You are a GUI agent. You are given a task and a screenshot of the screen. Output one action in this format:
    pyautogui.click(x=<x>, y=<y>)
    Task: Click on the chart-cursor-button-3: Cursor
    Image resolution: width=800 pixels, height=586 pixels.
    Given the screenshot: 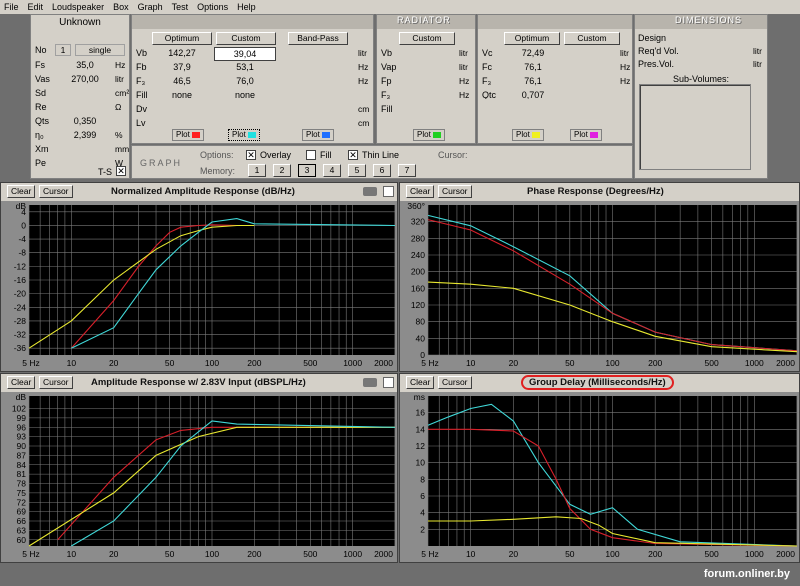 What is the action you would take?
    pyautogui.click(x=455, y=382)
    